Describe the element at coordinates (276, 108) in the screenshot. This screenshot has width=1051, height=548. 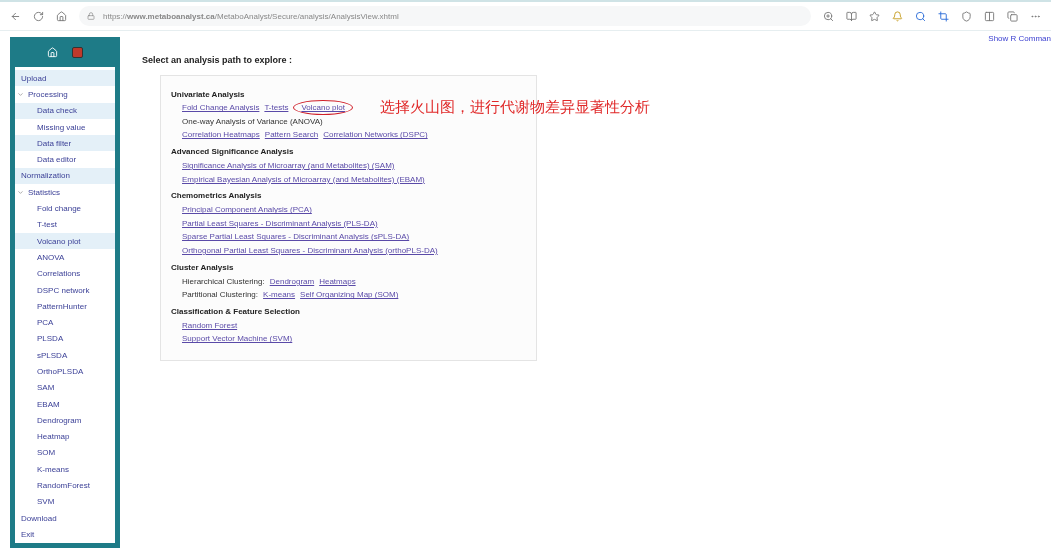
I see `analysis-link: T-tests` at that location.